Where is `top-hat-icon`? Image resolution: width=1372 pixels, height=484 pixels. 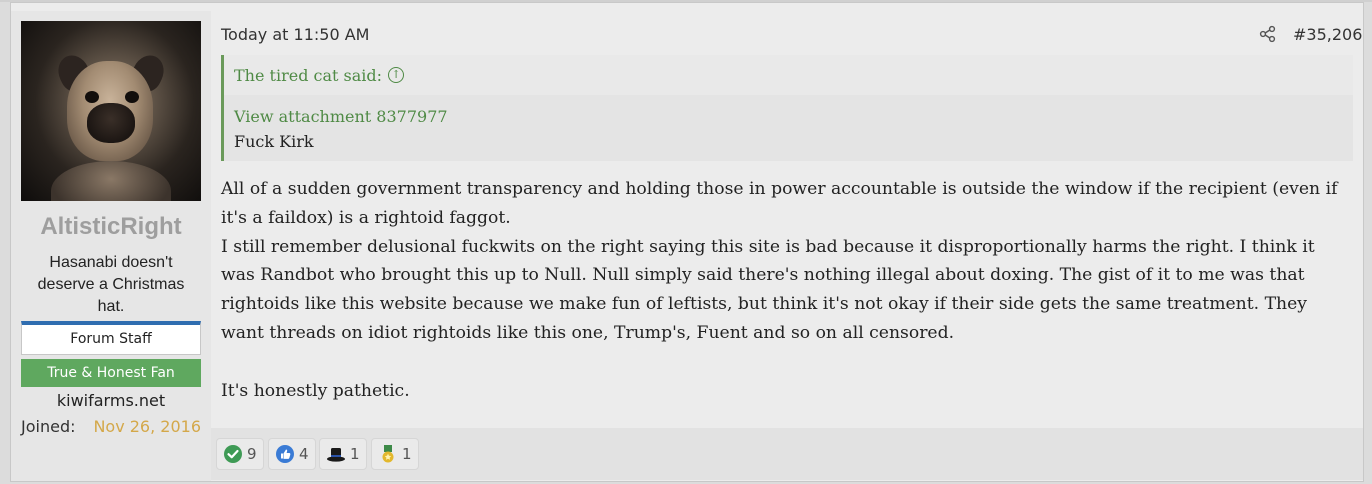
top-hat-icon is located at coordinates (336, 454).